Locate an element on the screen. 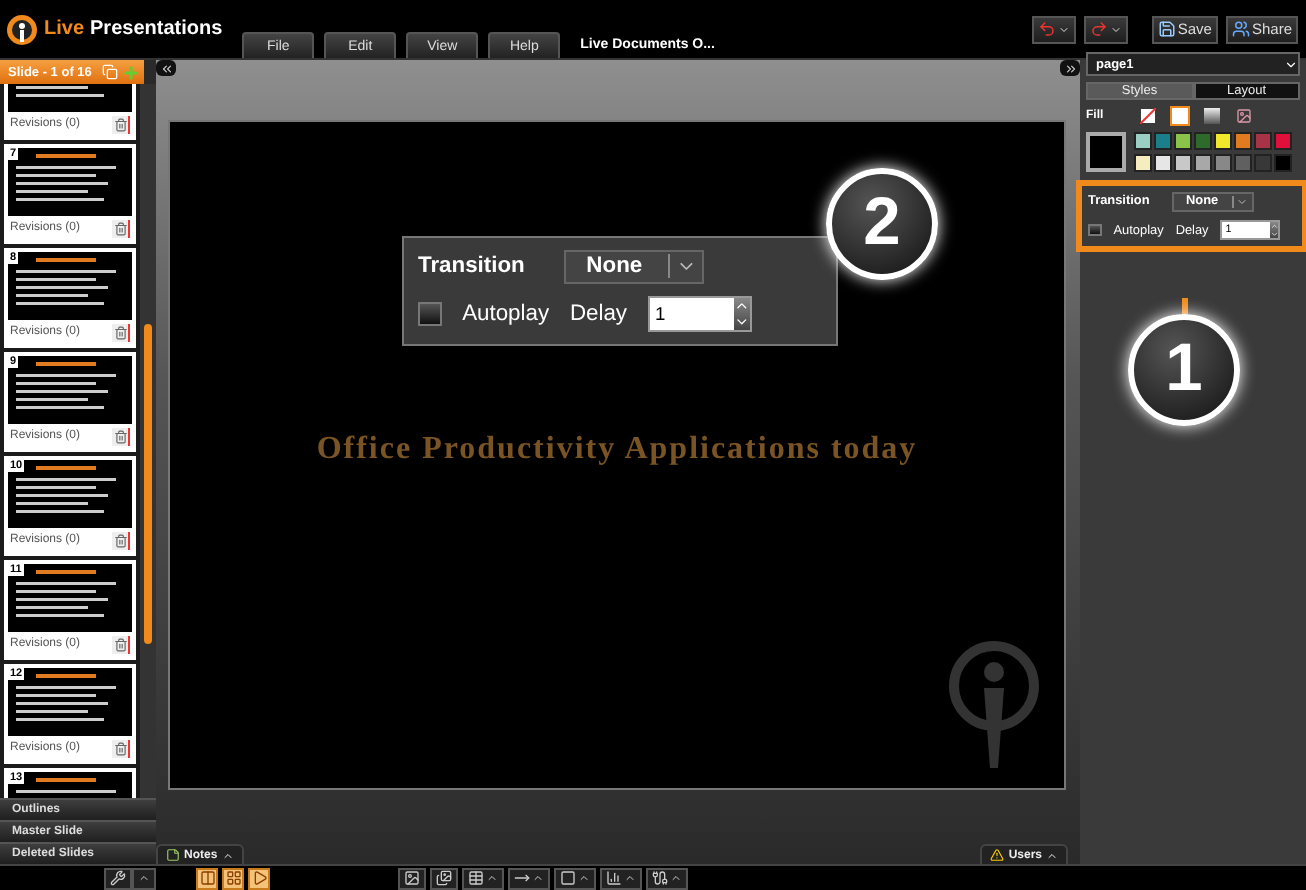  brand-name: Live is located at coordinates (64, 29).